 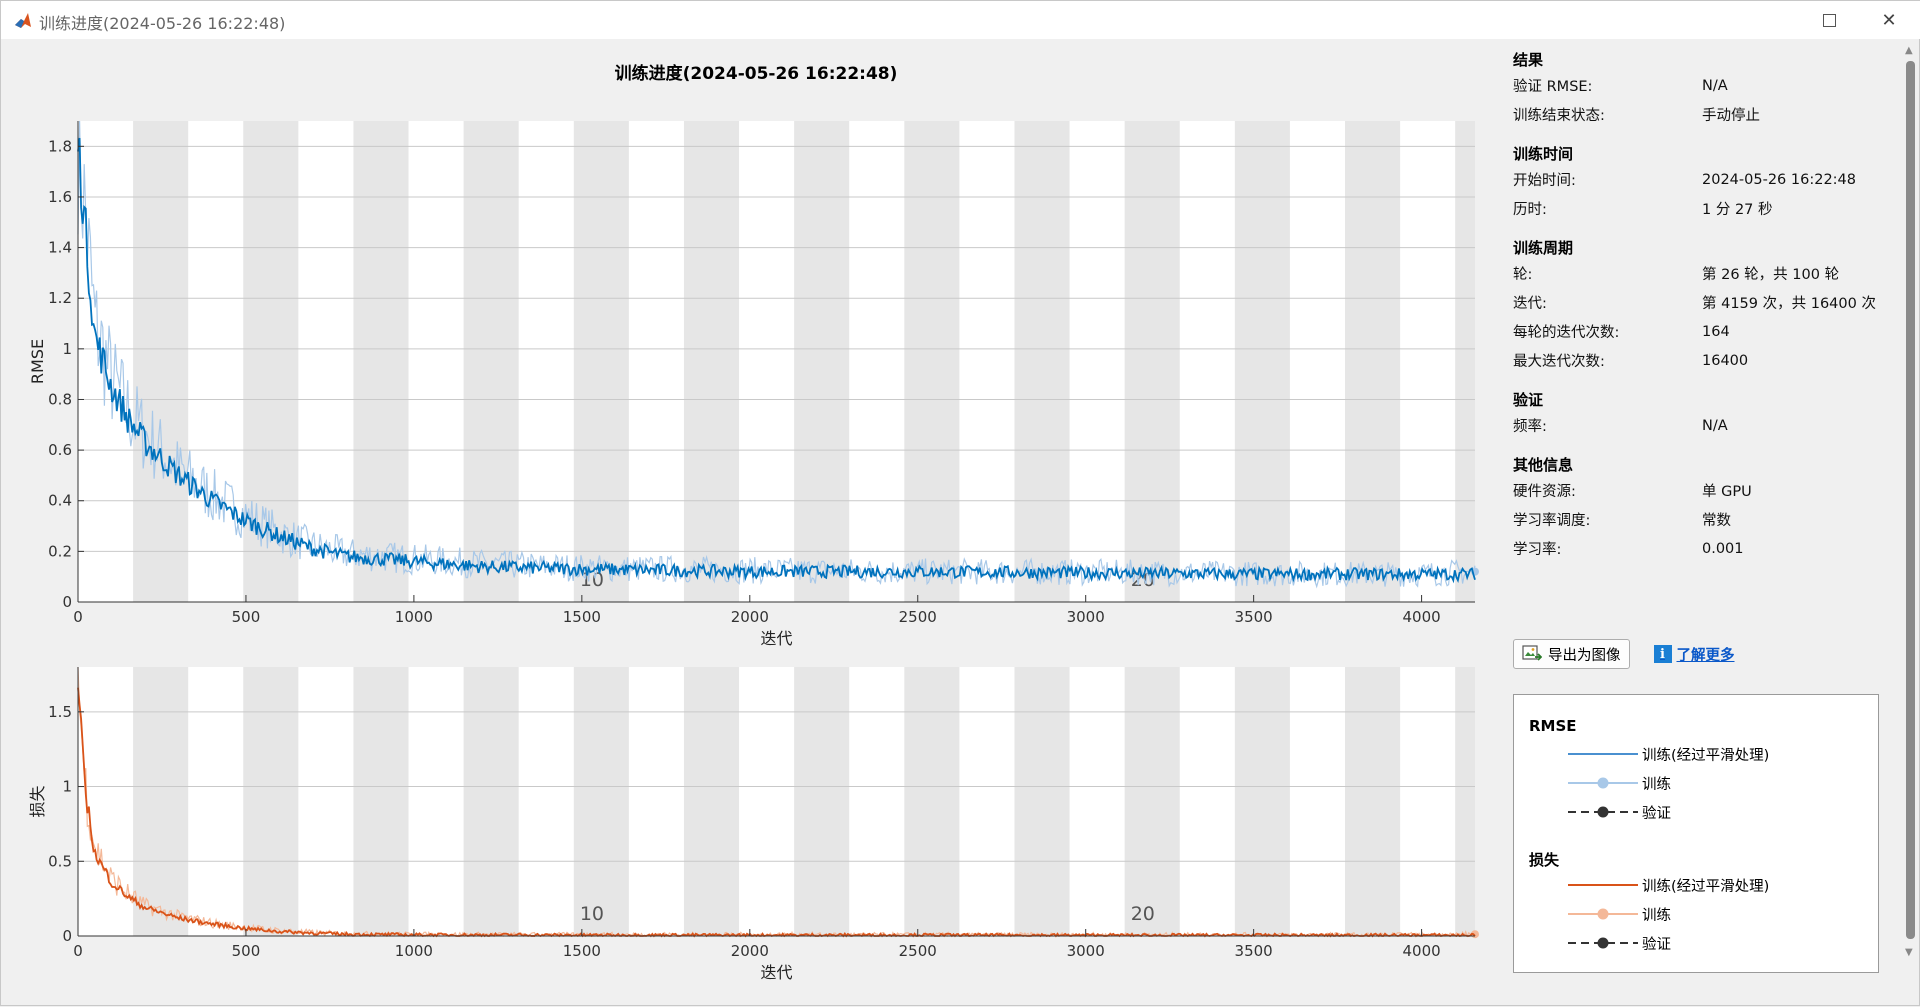 I want to click on info-row: 最大迭代次数: 16400, so click(x=1703, y=360).